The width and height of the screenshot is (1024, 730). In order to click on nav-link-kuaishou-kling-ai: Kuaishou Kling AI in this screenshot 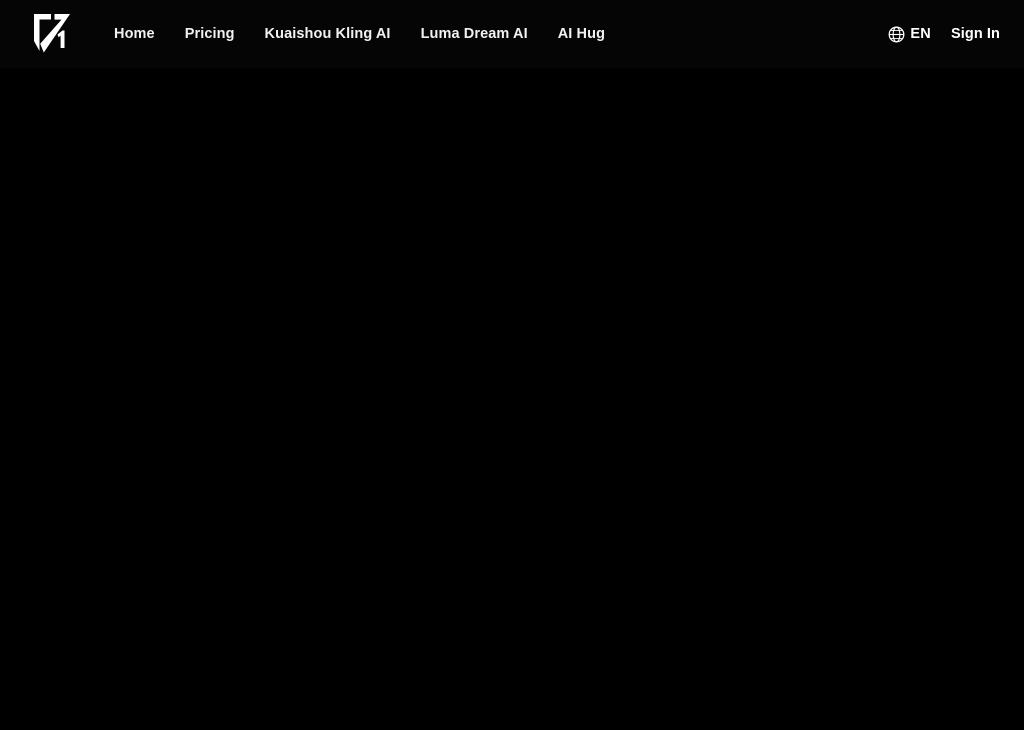, I will do `click(328, 34)`.